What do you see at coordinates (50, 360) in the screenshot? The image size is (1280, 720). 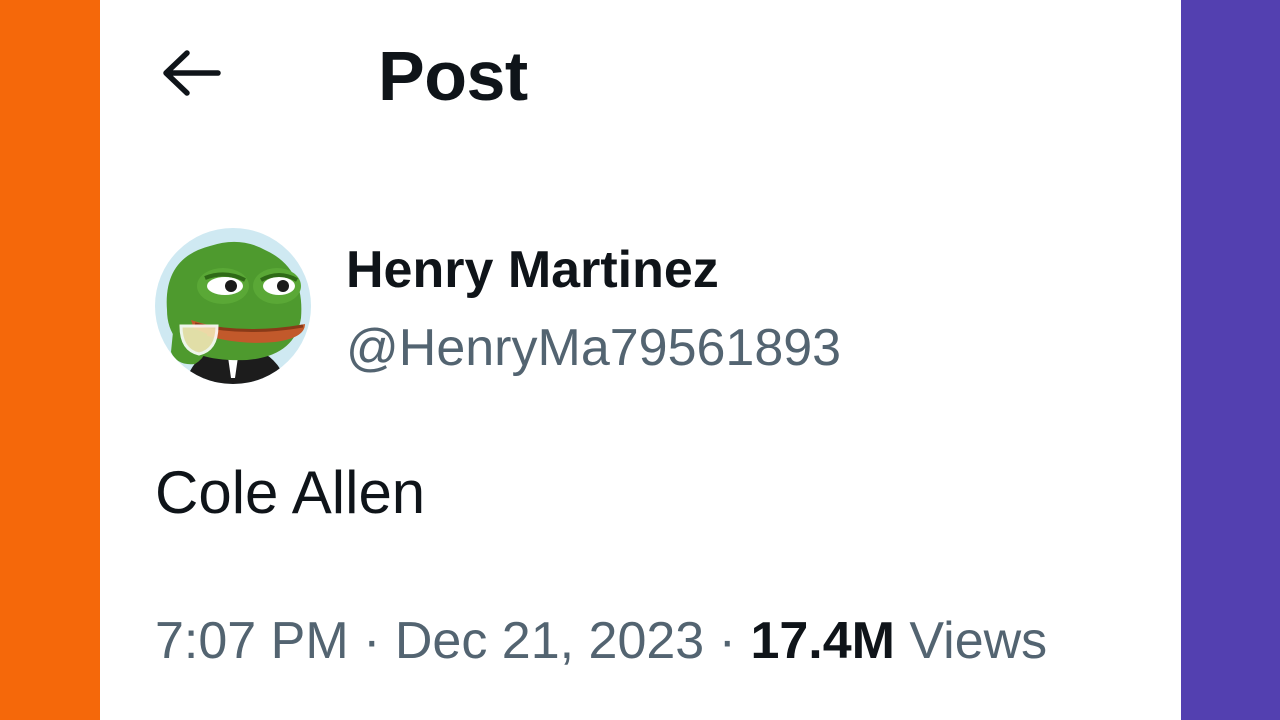 I see `left-color-bar` at bounding box center [50, 360].